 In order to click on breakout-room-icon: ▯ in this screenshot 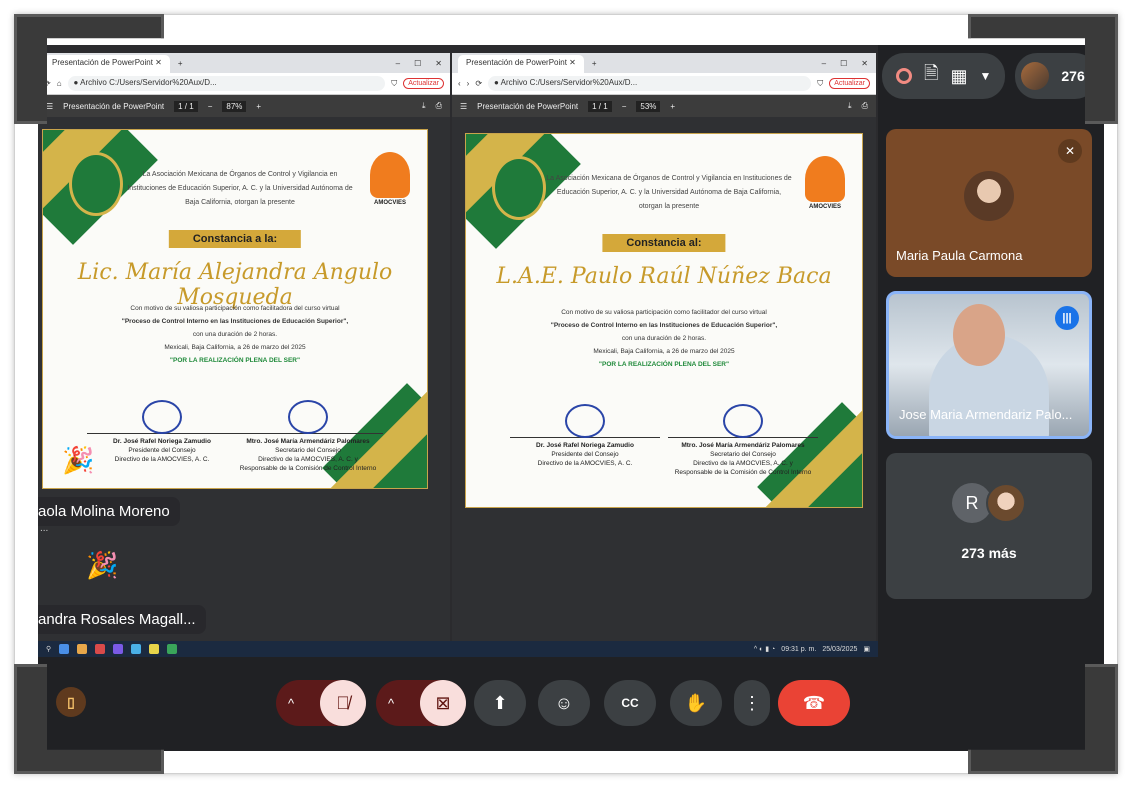, I will do `click(71, 702)`.